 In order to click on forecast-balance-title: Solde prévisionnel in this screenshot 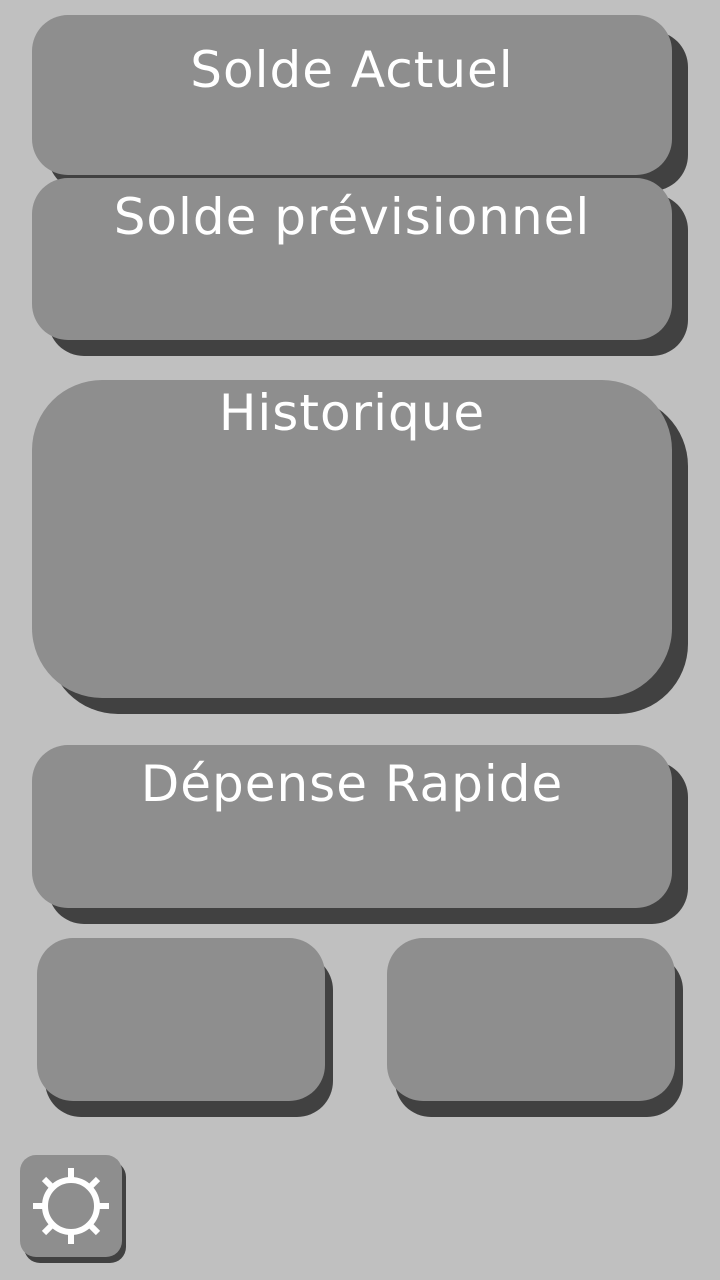, I will do `click(352, 217)`.